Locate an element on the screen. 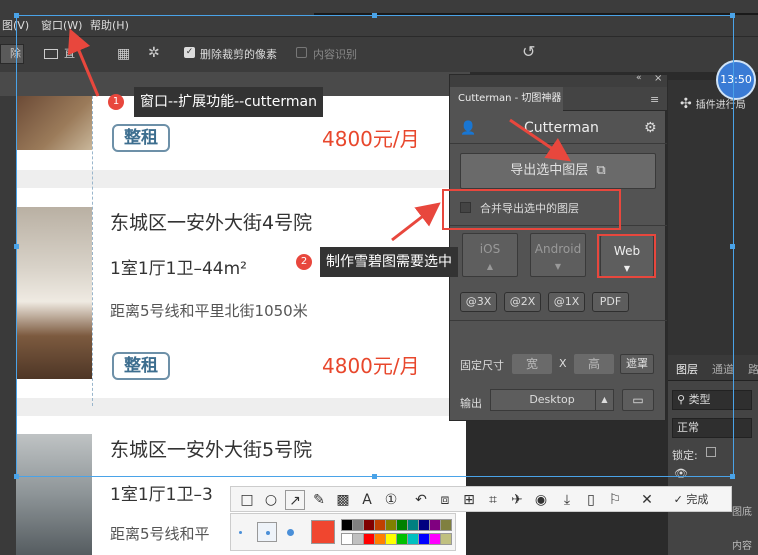 The width and height of the screenshot is (758, 555). size-small-icon is located at coordinates (240, 532).